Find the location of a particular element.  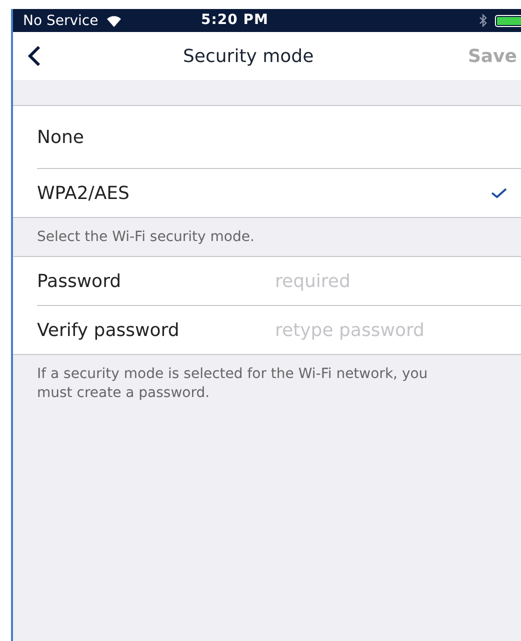

wifi-icon is located at coordinates (114, 20).